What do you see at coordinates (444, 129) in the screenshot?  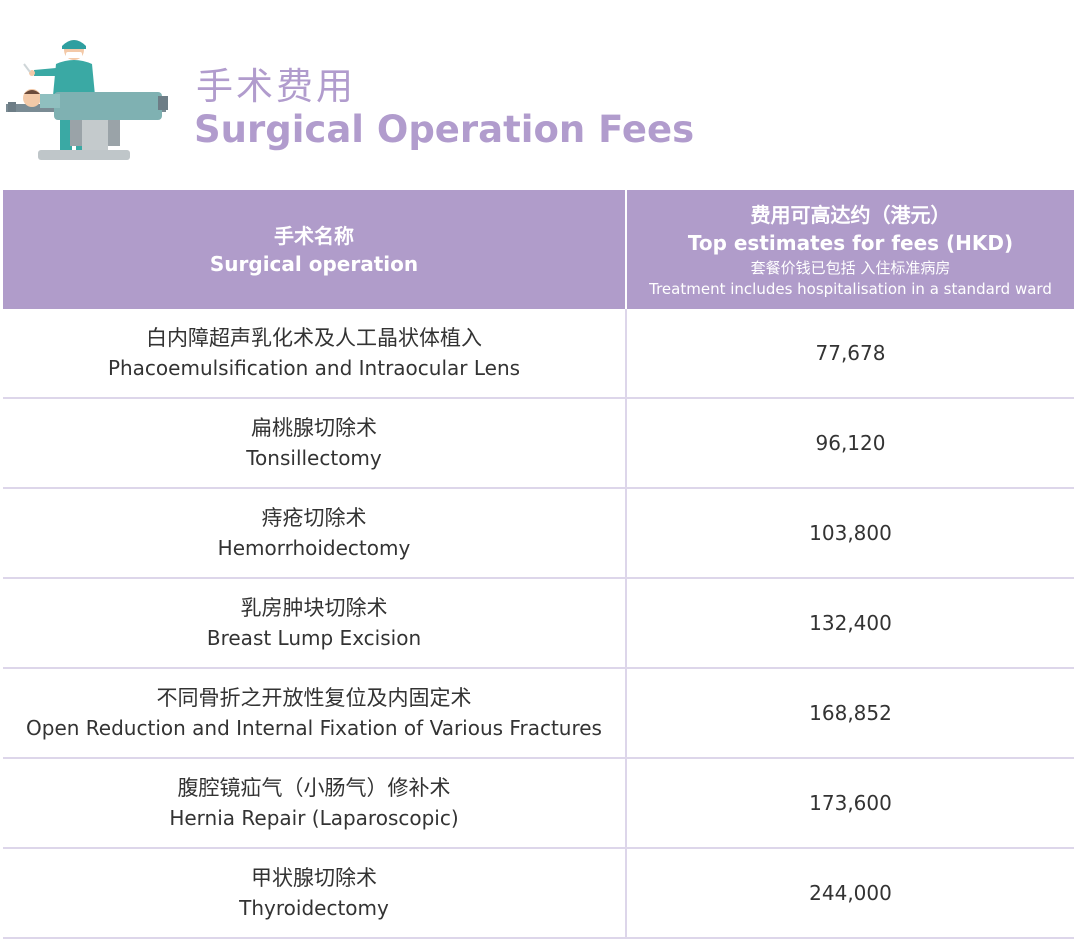 I see `page-title-en: Surgical Operation Fees` at bounding box center [444, 129].